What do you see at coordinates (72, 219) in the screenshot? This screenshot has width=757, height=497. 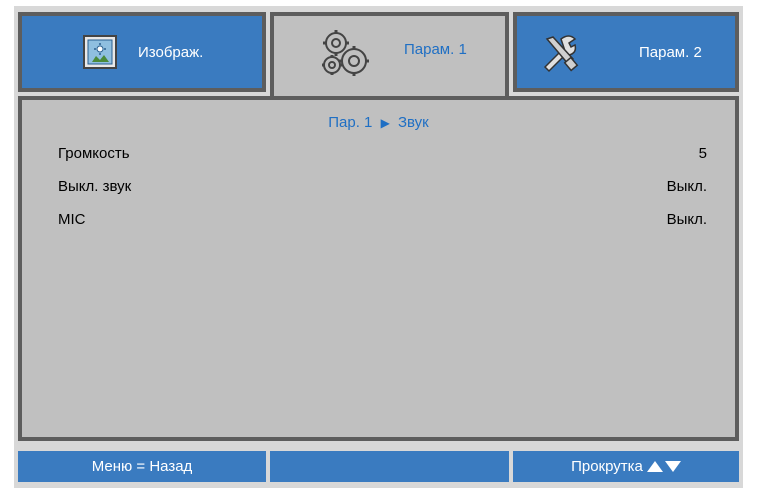 I see `setting-label: MIC` at bounding box center [72, 219].